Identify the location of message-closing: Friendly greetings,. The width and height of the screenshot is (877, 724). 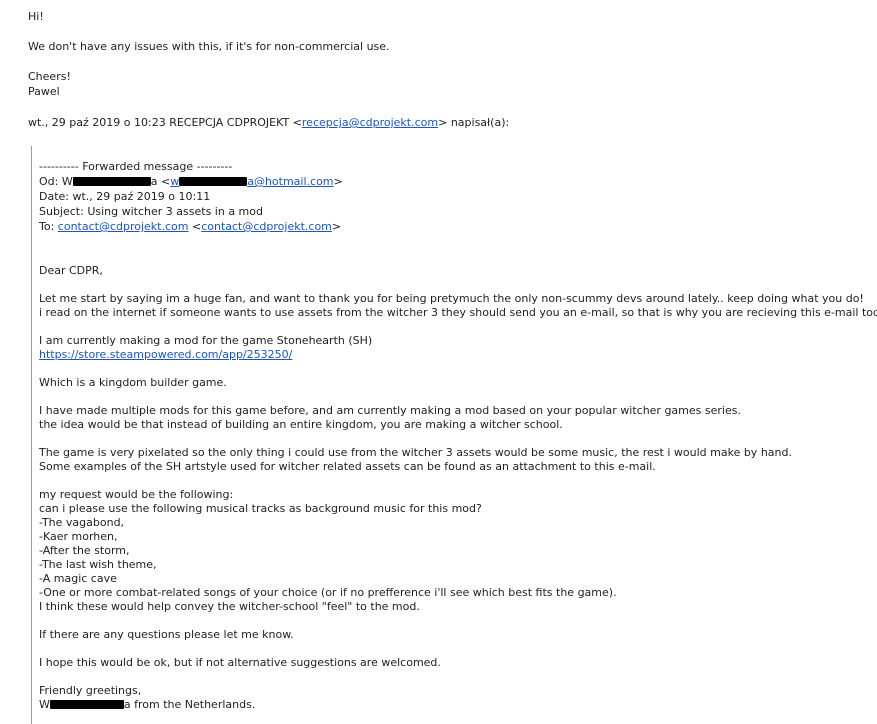
(90, 690).